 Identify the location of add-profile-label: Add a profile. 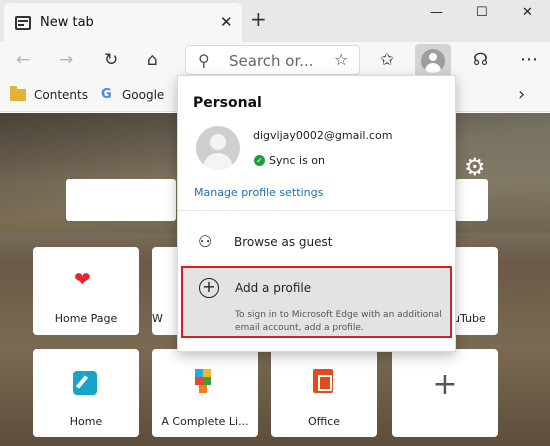
(273, 288).